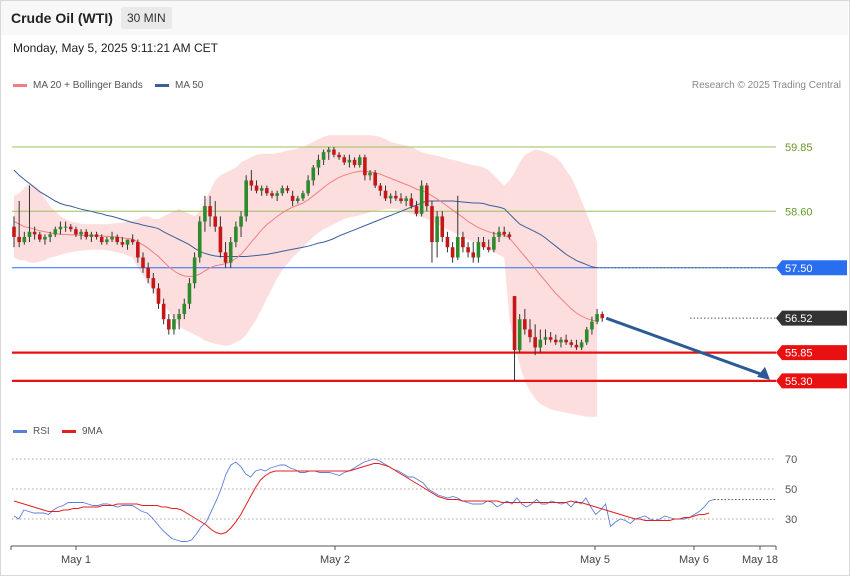 The image size is (850, 576). What do you see at coordinates (684, 346) in the screenshot?
I see `forecast-arrow-shaft` at bounding box center [684, 346].